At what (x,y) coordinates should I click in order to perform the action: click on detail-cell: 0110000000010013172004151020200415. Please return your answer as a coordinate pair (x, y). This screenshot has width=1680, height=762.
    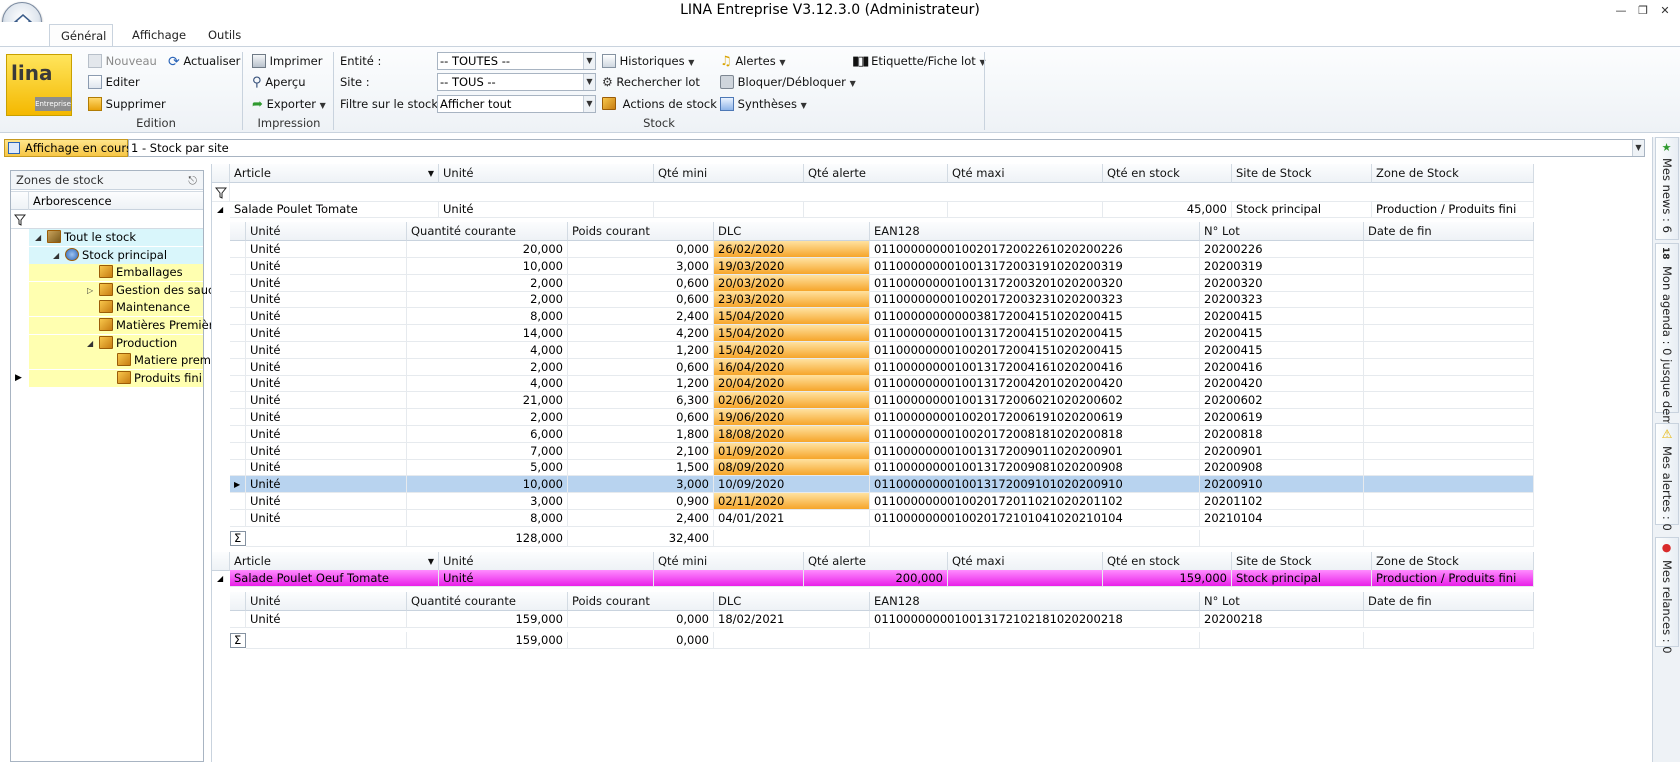
    Looking at the image, I should click on (1035, 333).